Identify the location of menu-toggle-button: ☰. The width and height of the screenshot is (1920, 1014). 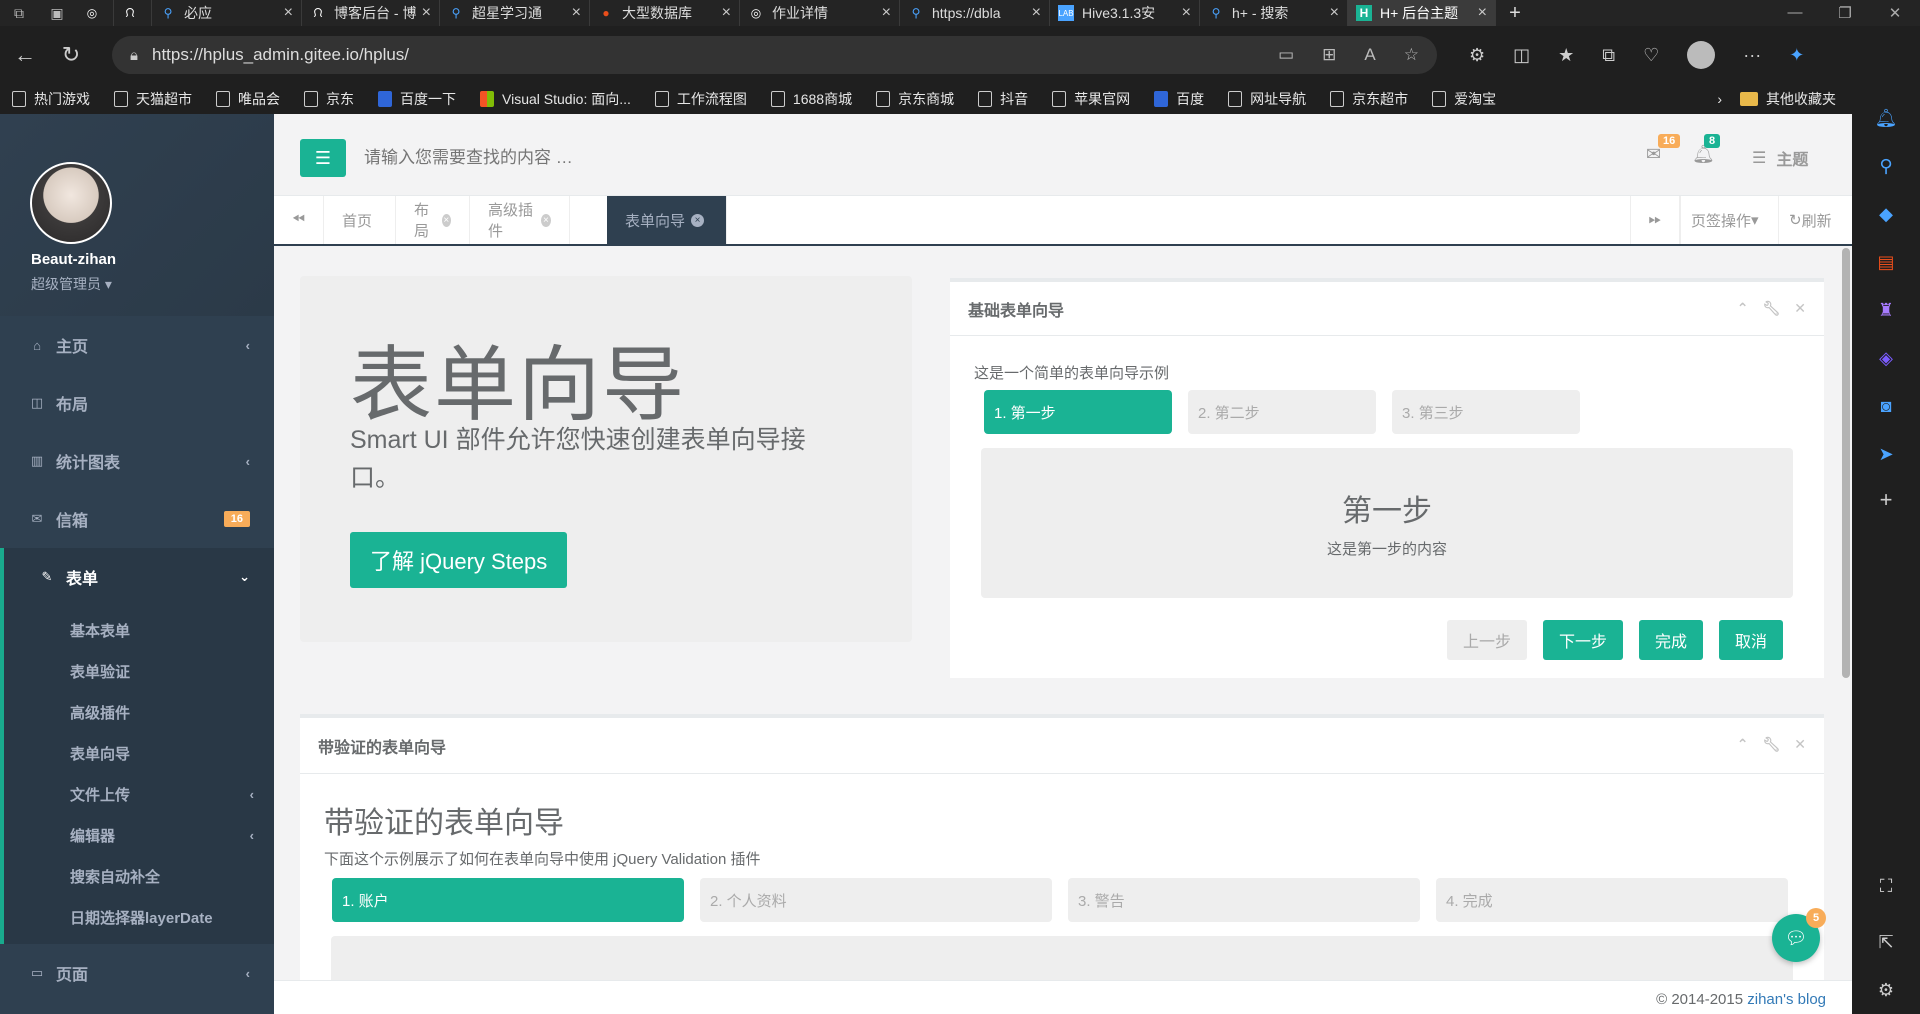
(323, 158).